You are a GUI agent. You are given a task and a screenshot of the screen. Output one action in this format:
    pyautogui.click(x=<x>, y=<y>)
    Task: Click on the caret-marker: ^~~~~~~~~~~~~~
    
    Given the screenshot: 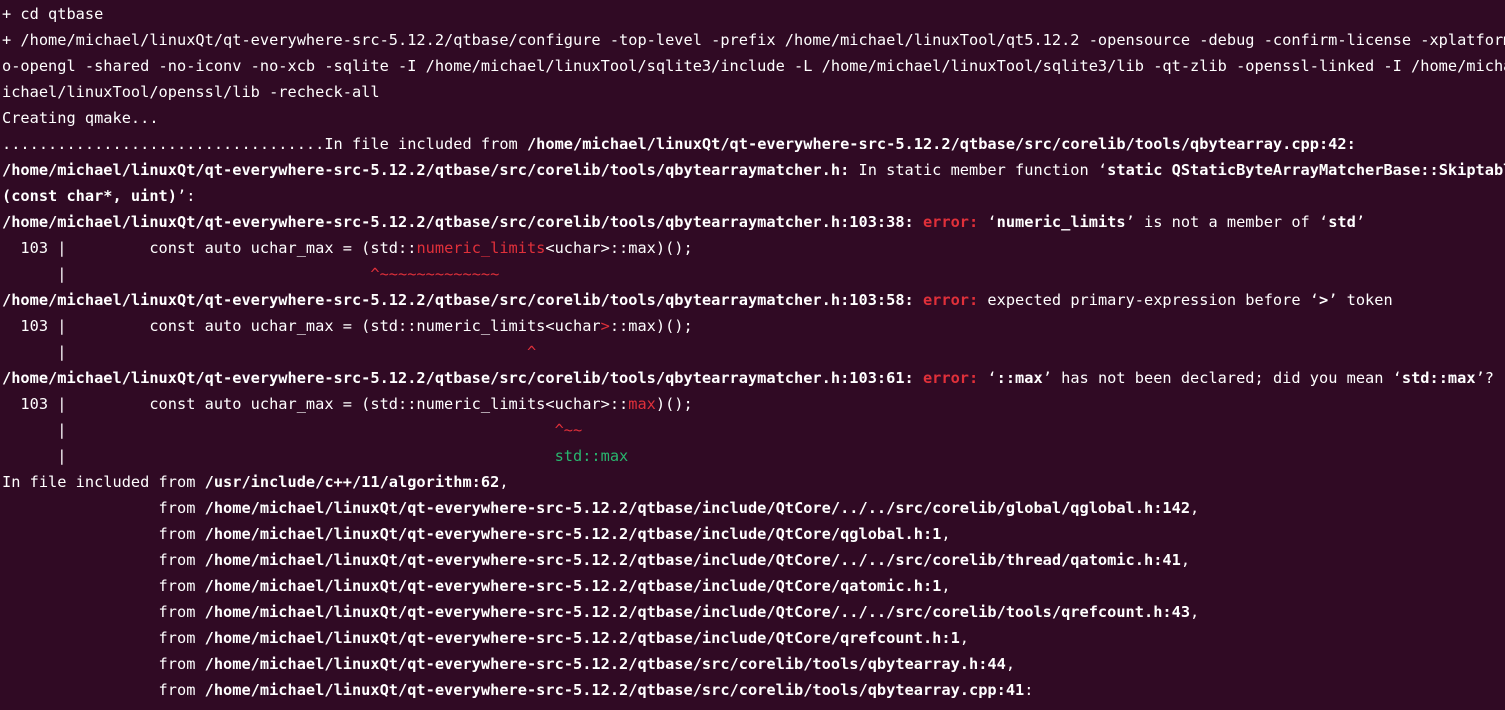 What is the action you would take?
    pyautogui.click(x=435, y=274)
    